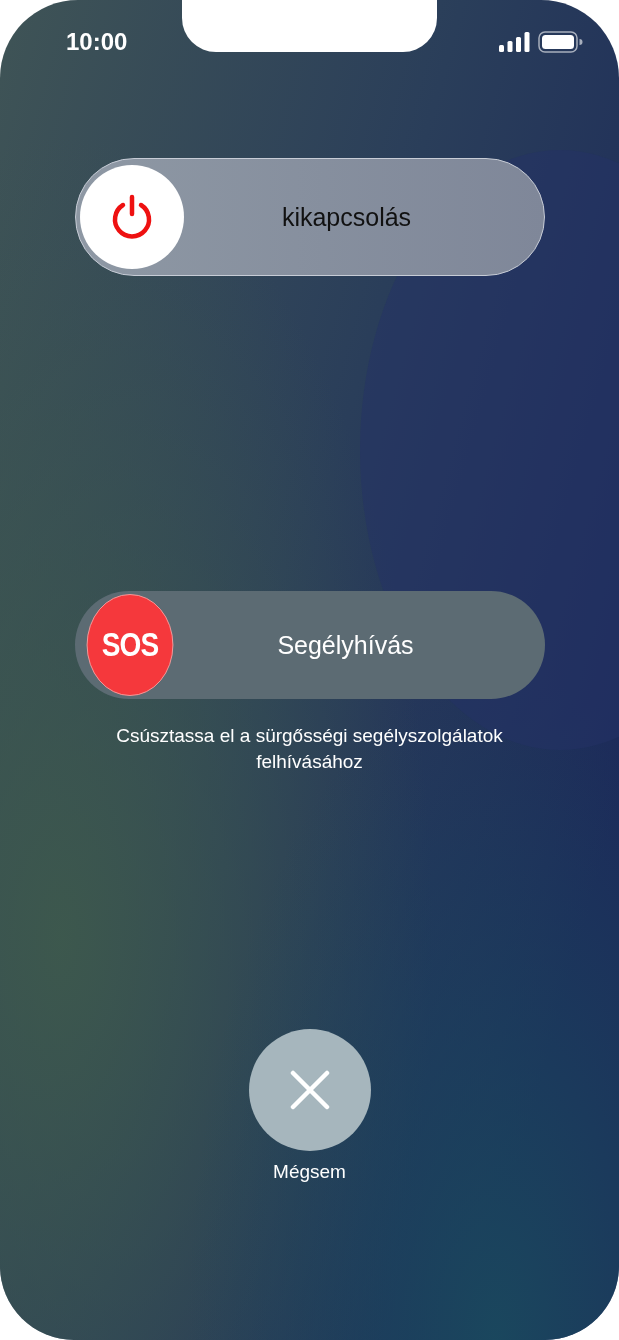  Describe the element at coordinates (97, 42) in the screenshot. I see `status-time: 10:00` at that location.